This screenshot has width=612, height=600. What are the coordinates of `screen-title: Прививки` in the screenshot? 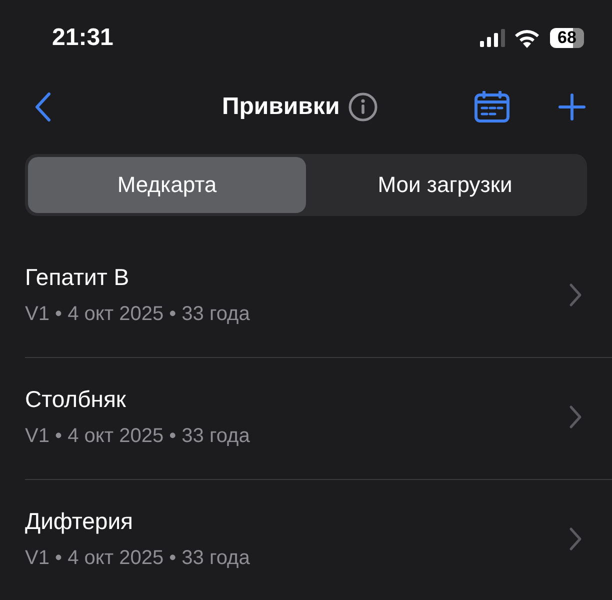 It's located at (281, 107).